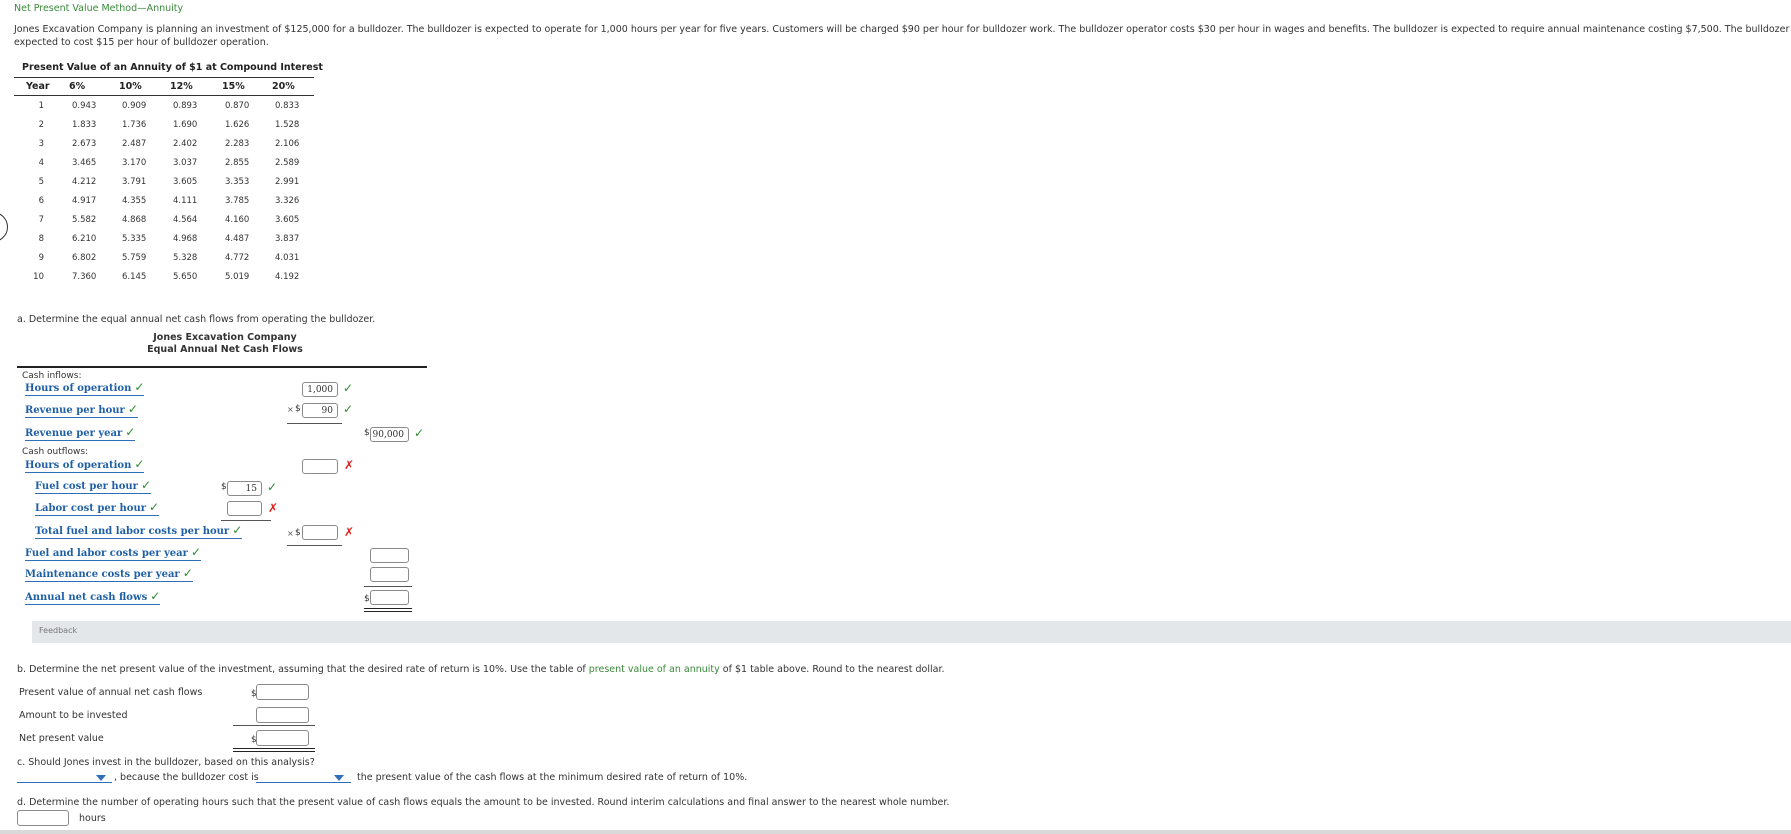 The height and width of the screenshot is (834, 1791). I want to click on pv-table-row: 9 6.802 5.759 5.328 4.772 4.031, so click(164, 257).